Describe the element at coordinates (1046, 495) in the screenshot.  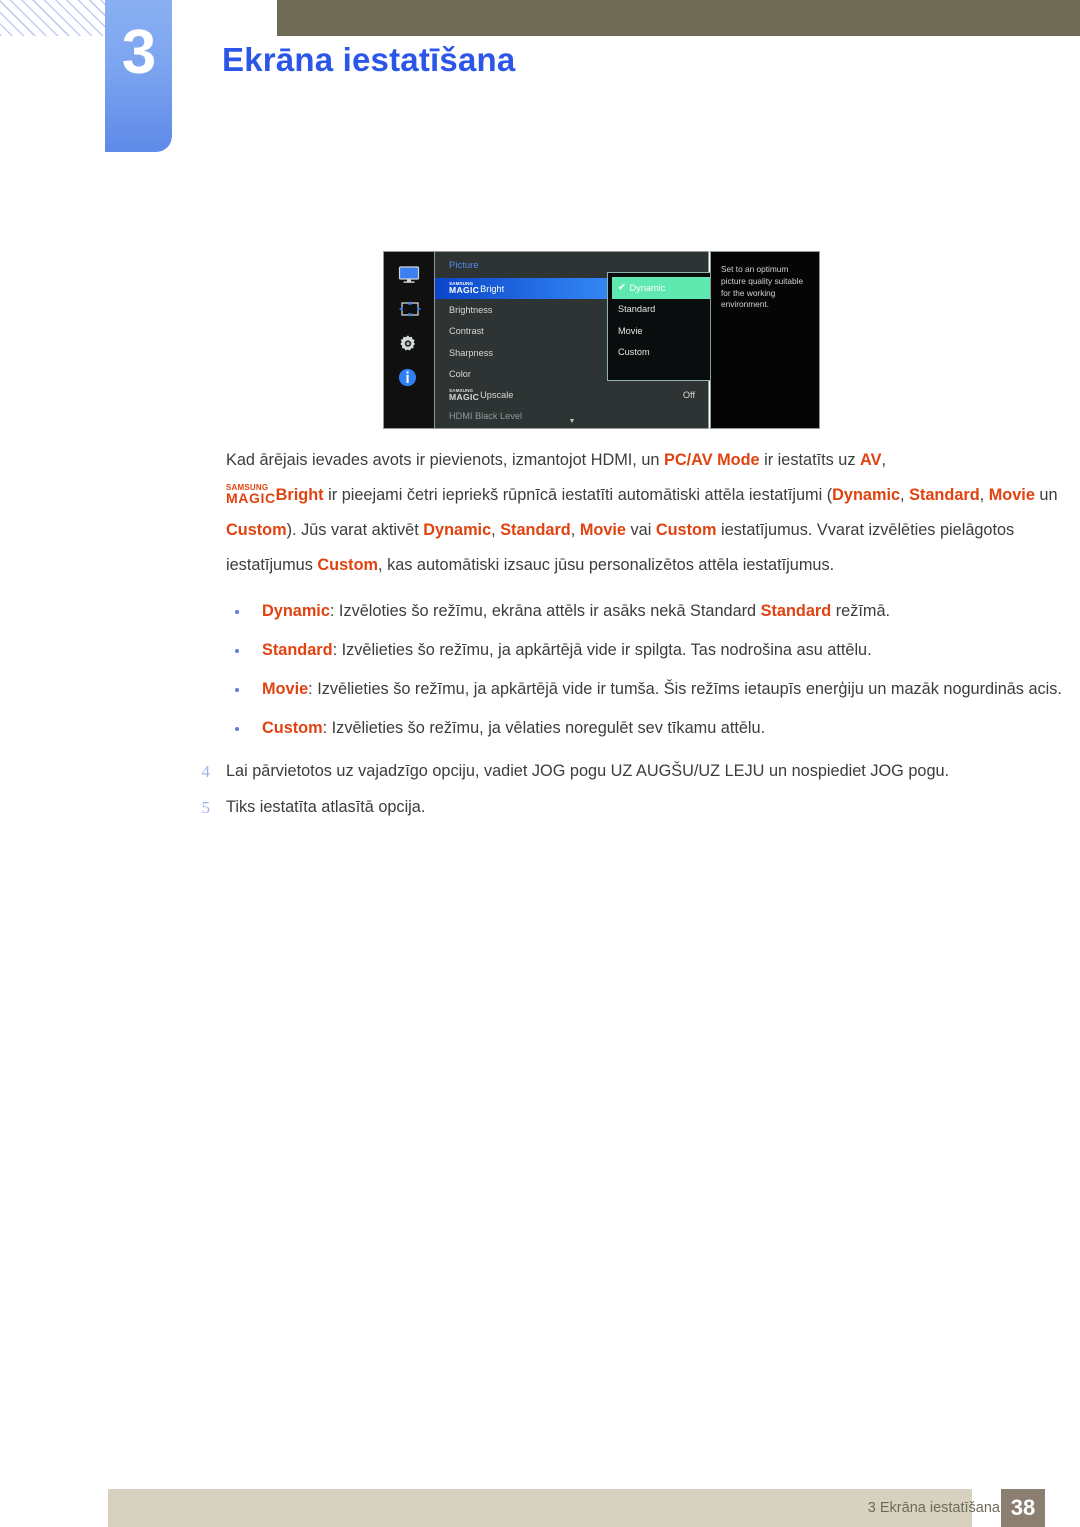
I see `text-run: un` at that location.